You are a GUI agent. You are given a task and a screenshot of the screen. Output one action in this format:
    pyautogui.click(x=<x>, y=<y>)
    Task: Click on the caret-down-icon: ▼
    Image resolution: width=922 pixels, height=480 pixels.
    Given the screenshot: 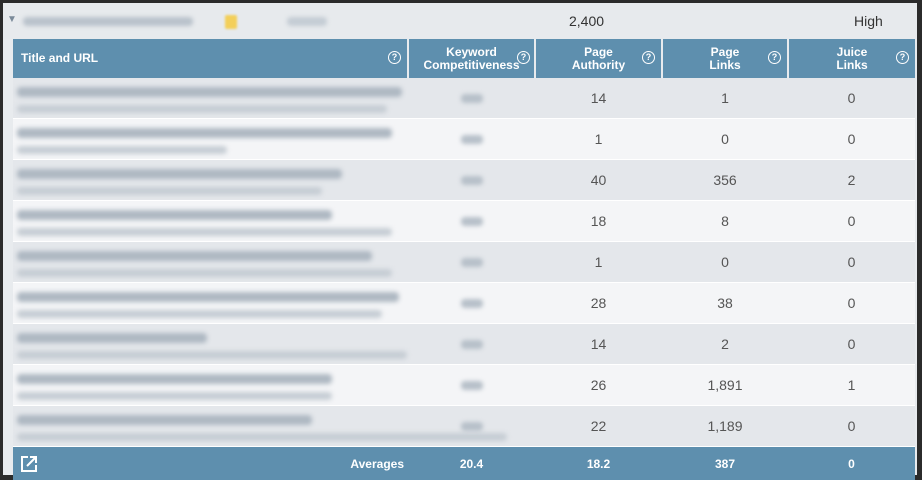 What is the action you would take?
    pyautogui.click(x=12, y=19)
    